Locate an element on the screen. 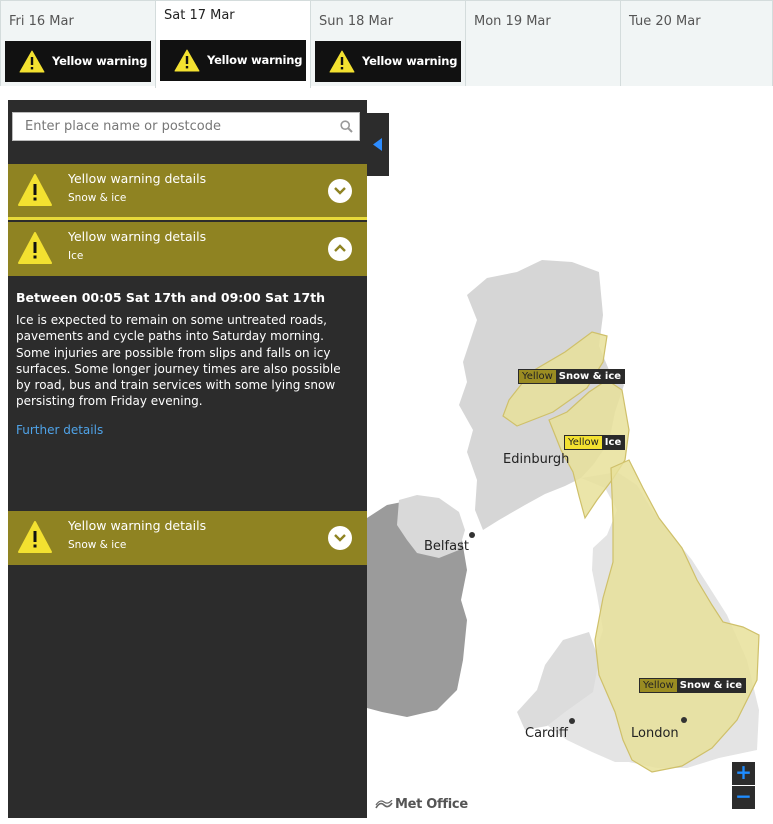 Image resolution: width=773 pixels, height=824 pixels. warning-type: Ice is located at coordinates (76, 256).